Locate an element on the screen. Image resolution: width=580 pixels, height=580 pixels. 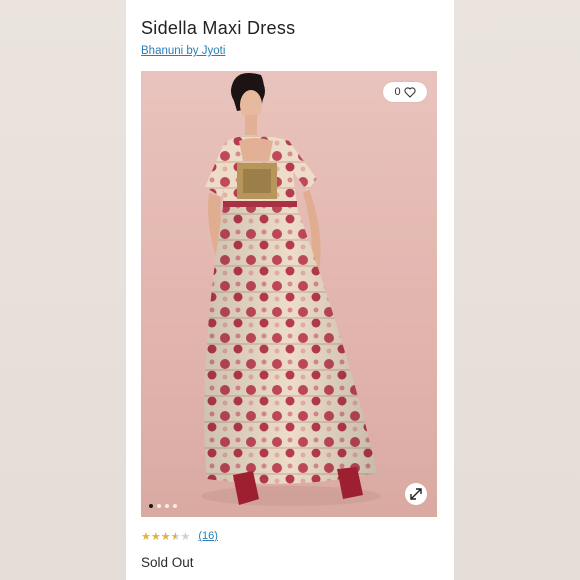
brand-link: Bhanuni by Jyoti is located at coordinates (183, 51).